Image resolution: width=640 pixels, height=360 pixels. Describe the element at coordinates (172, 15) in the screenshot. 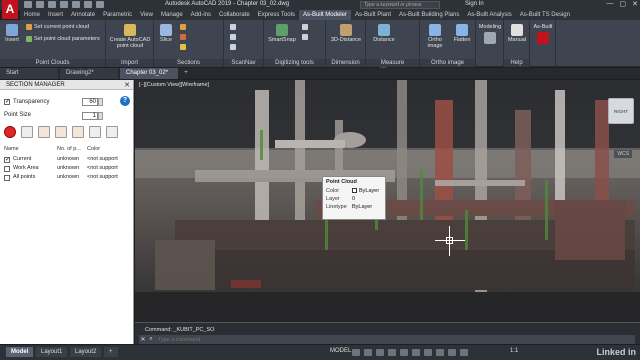

I see `tab-manage: Manage` at that location.